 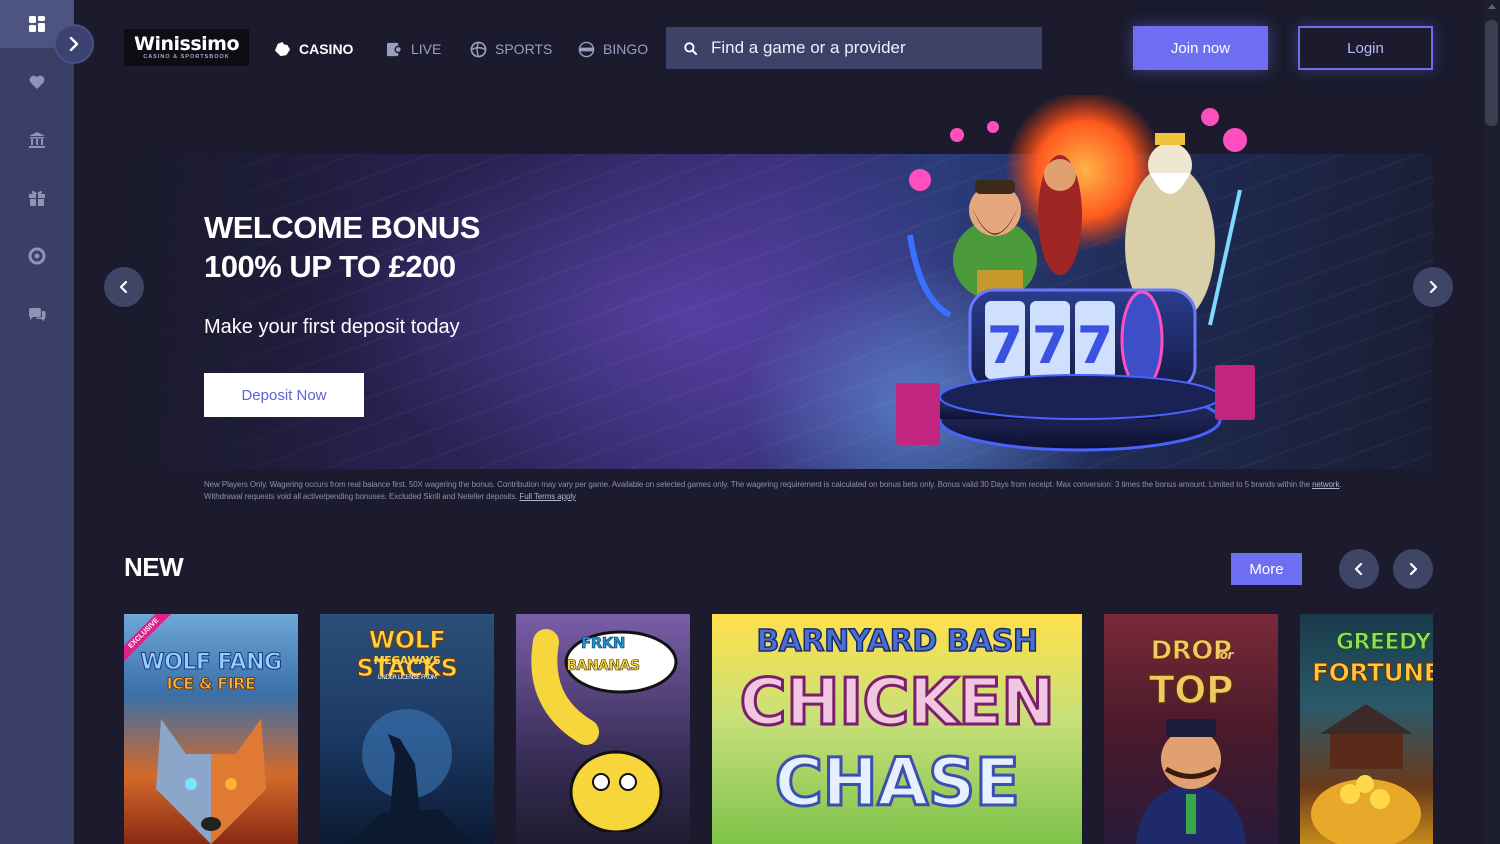 What do you see at coordinates (1492, 6) in the screenshot?
I see `scroll-up-arrow-icon` at bounding box center [1492, 6].